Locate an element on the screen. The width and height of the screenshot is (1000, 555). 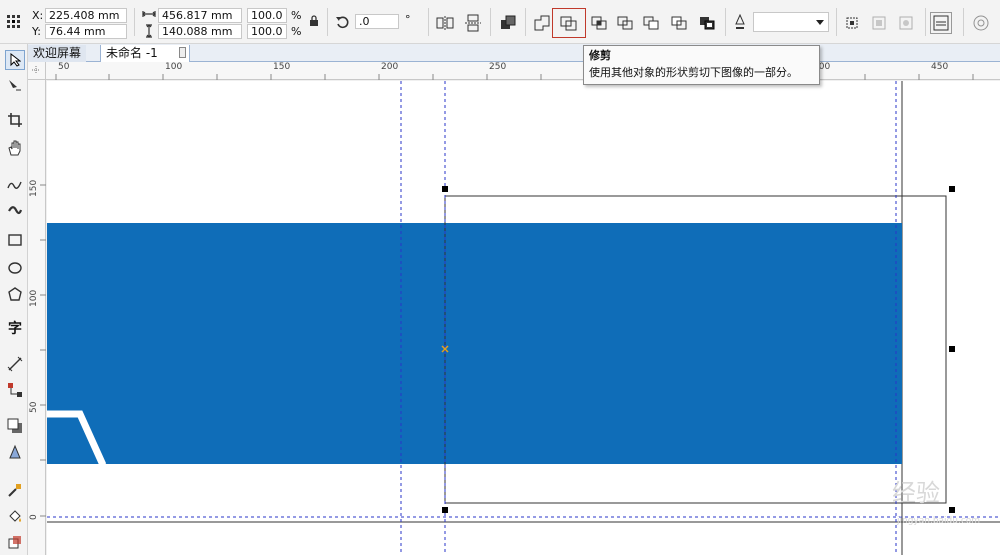
convert-to-curves-icon is located at coordinates (906, 23).